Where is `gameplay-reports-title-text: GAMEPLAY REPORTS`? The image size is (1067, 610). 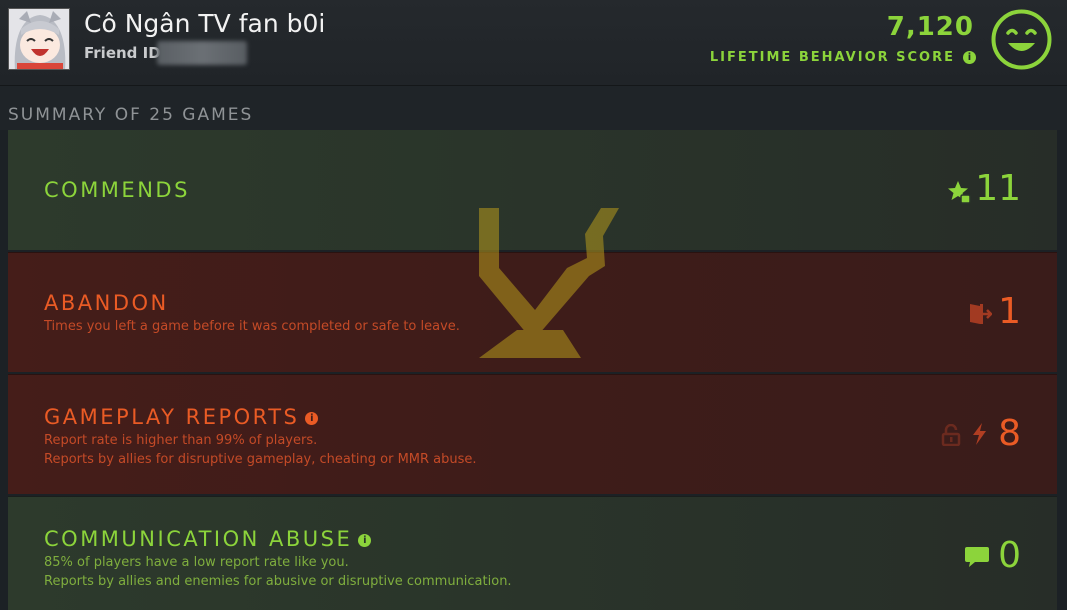 gameplay-reports-title-text: GAMEPLAY REPORTS is located at coordinates (172, 417).